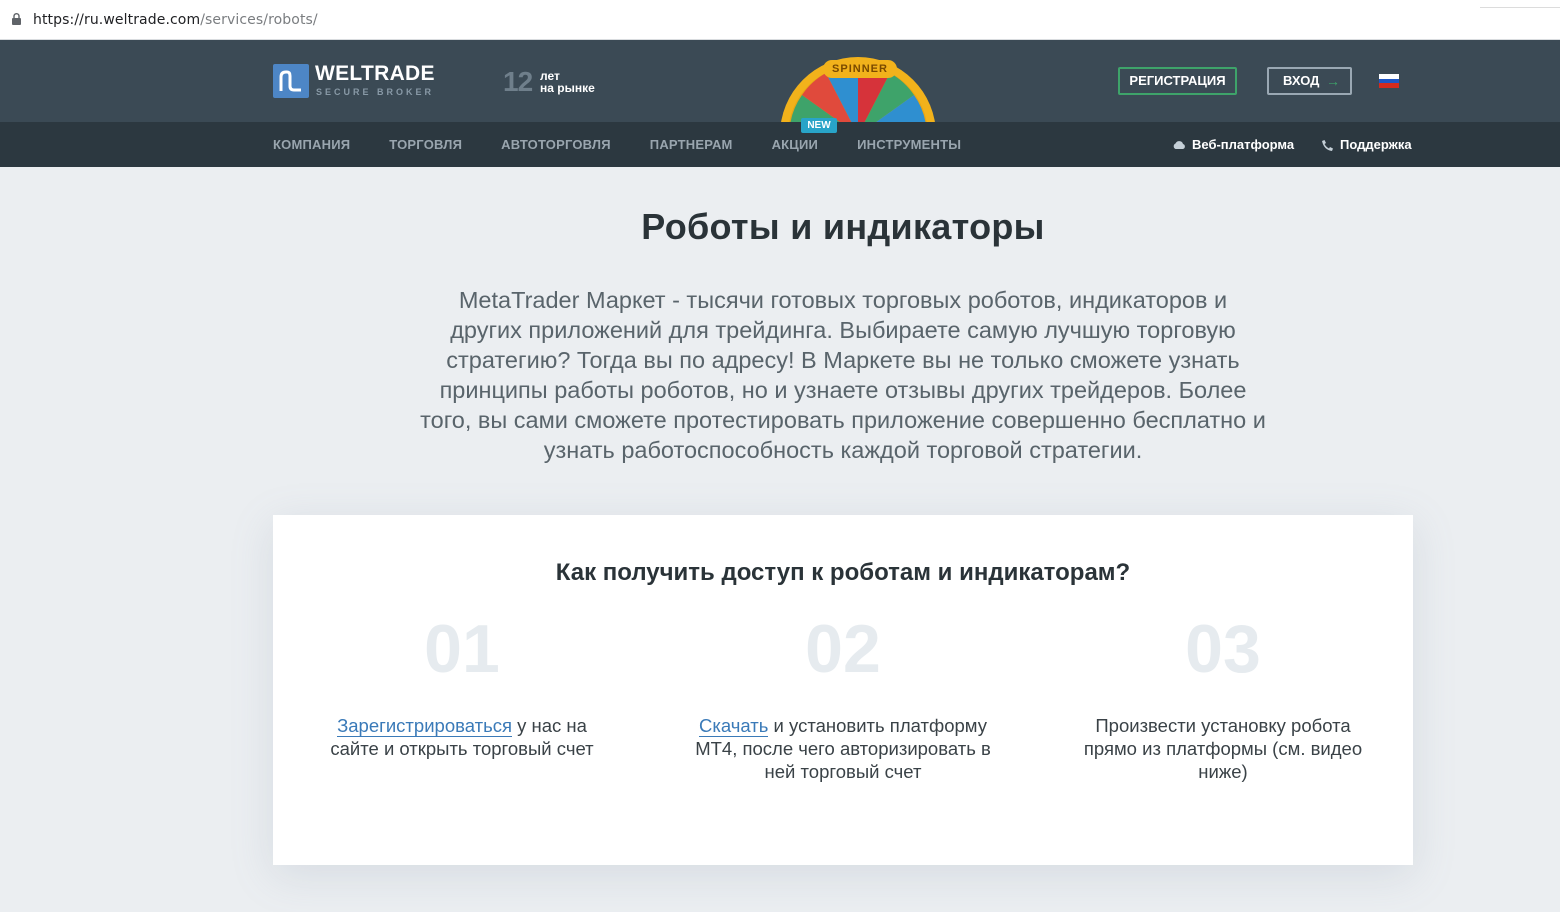 This screenshot has width=1560, height=912. Describe the element at coordinates (311, 144) in the screenshot. I see `nav-item-company: КОМПАНИЯ` at that location.